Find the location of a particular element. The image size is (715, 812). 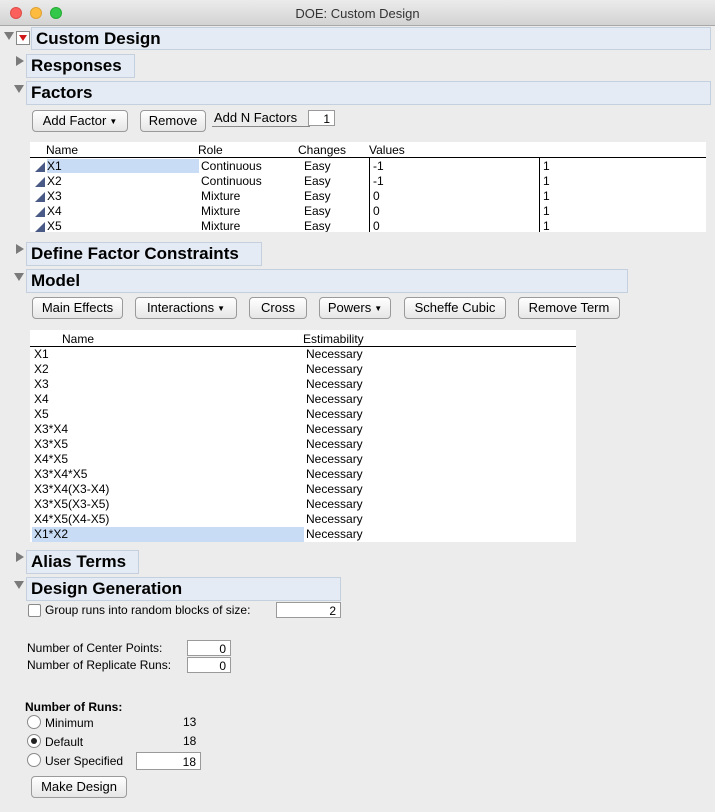

interactions-label: Interactions is located at coordinates (180, 307).